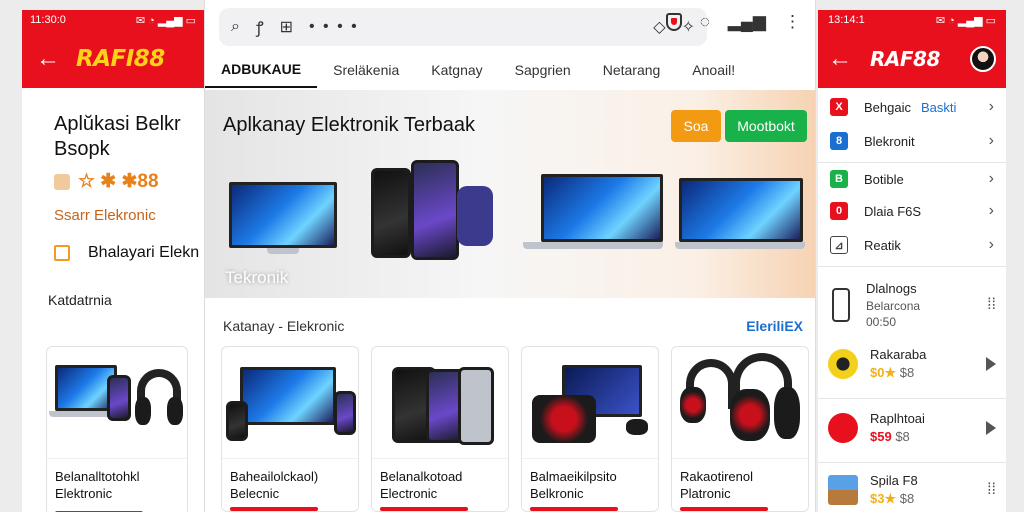  What do you see at coordinates (912, 211) in the screenshot?
I see `menu-item: 0 Dlaia F6S ›` at bounding box center [912, 211].